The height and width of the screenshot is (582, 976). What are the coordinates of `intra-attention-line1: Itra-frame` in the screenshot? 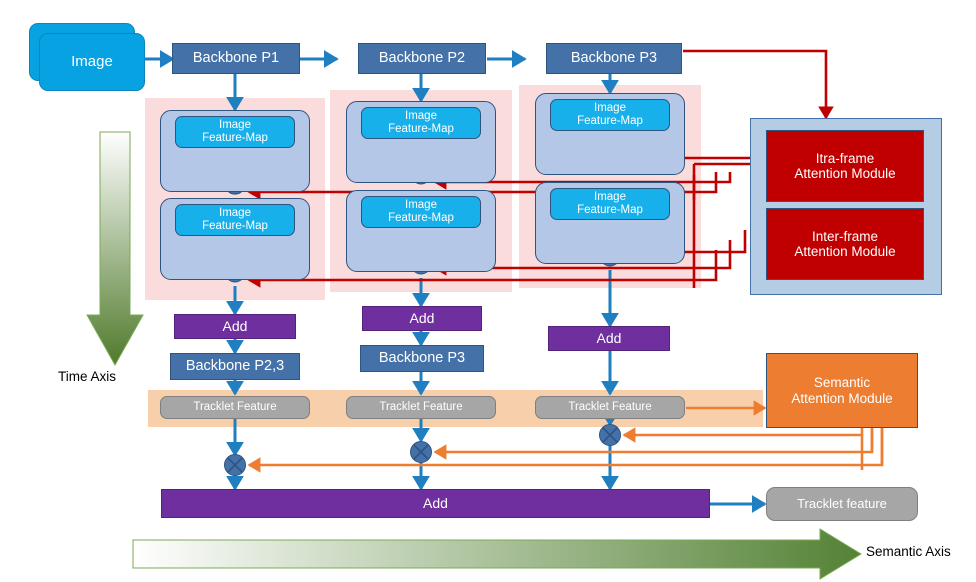 It's located at (845, 158).